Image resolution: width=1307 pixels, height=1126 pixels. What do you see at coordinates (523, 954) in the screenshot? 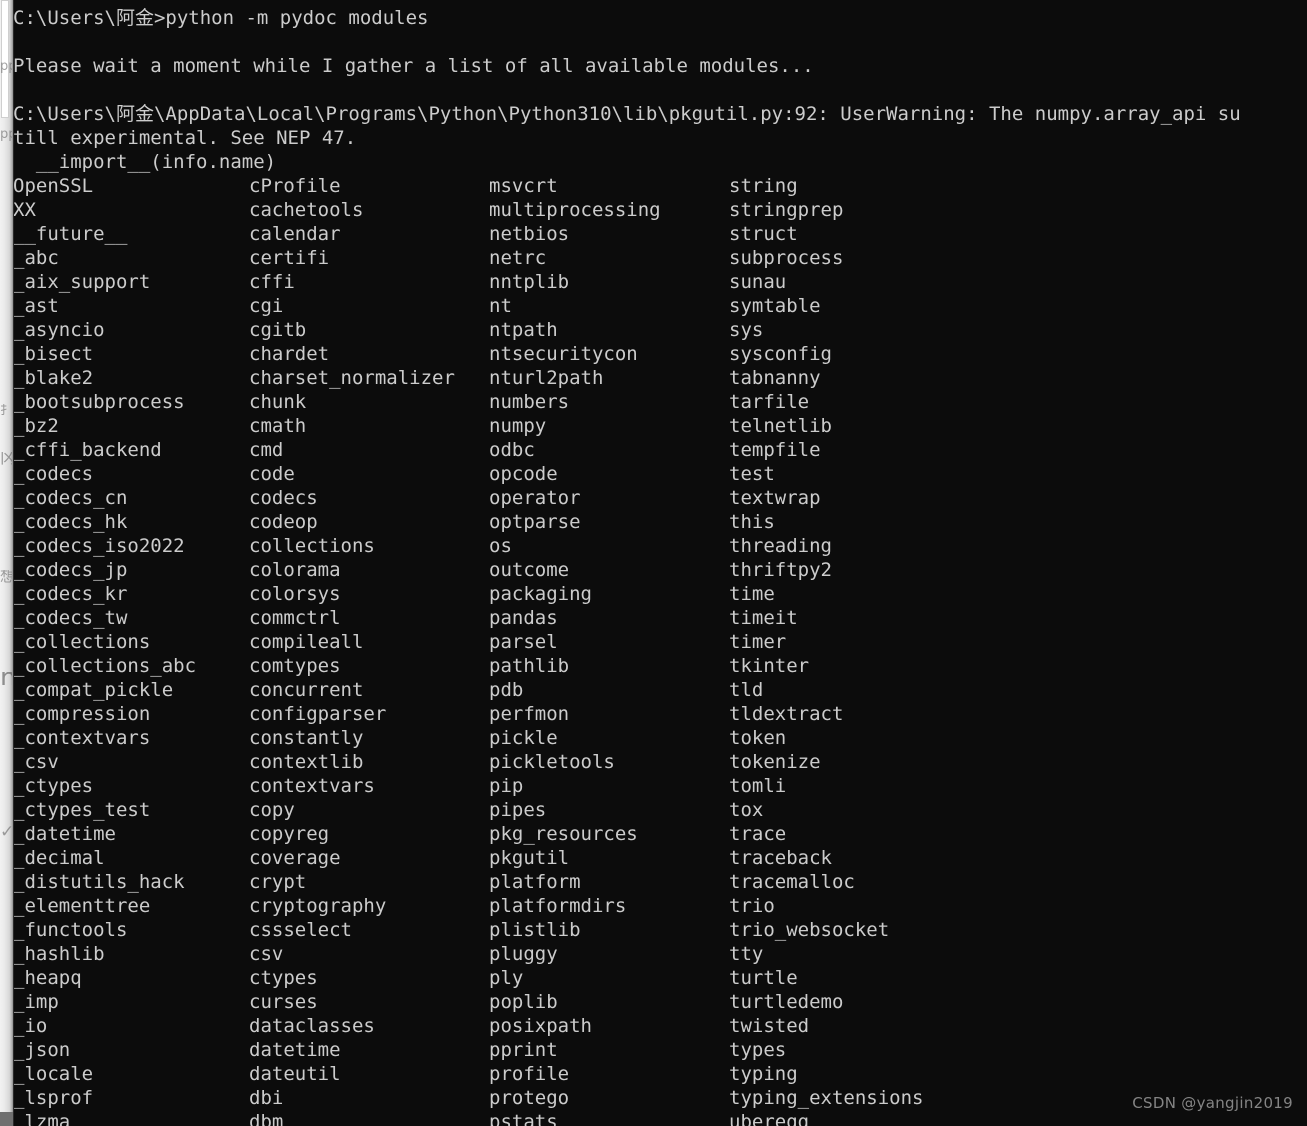
I see `module-name: pluggy` at bounding box center [523, 954].